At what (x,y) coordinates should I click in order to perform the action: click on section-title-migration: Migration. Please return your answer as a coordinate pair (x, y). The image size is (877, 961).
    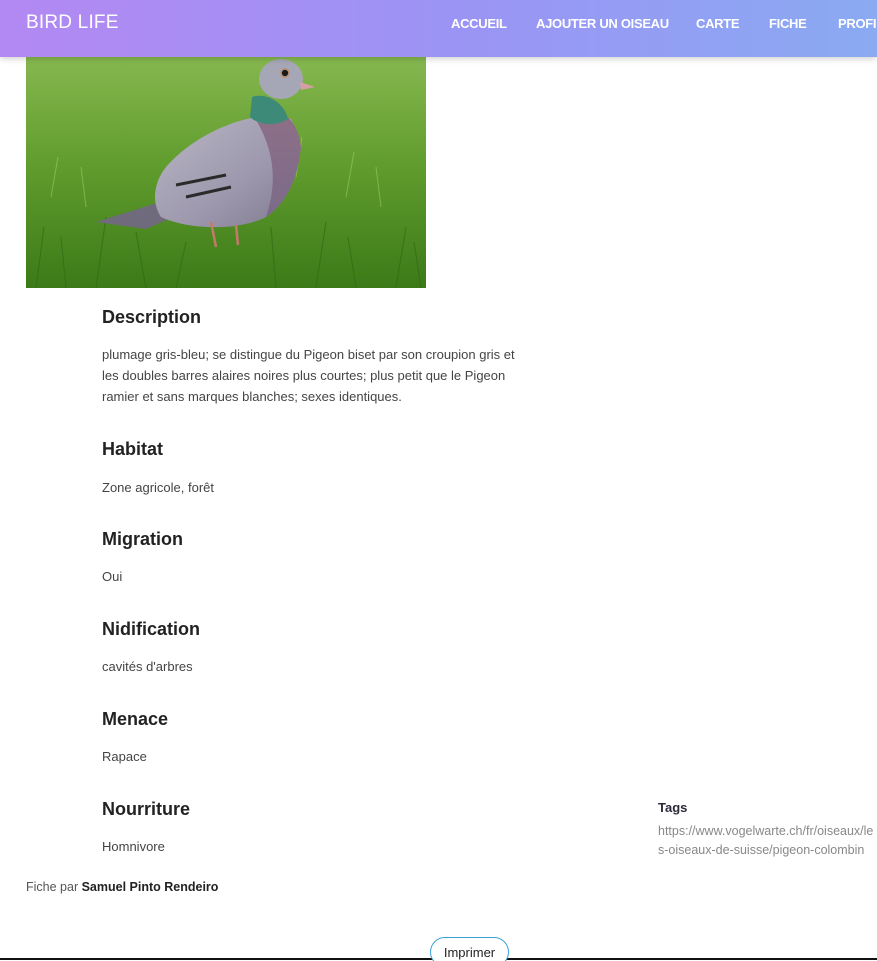
    Looking at the image, I should click on (142, 539).